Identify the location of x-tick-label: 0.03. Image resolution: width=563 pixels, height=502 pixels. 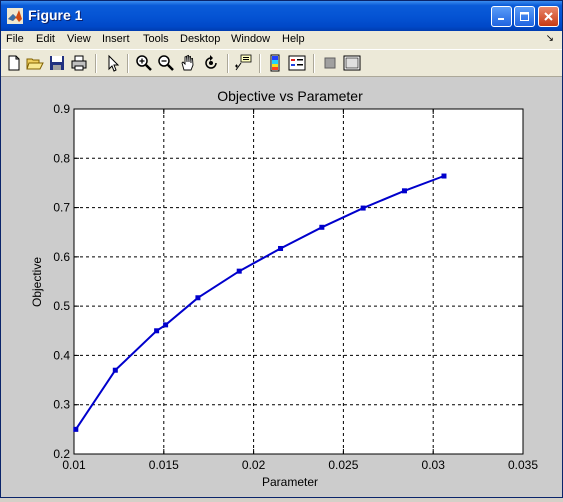
(434, 465).